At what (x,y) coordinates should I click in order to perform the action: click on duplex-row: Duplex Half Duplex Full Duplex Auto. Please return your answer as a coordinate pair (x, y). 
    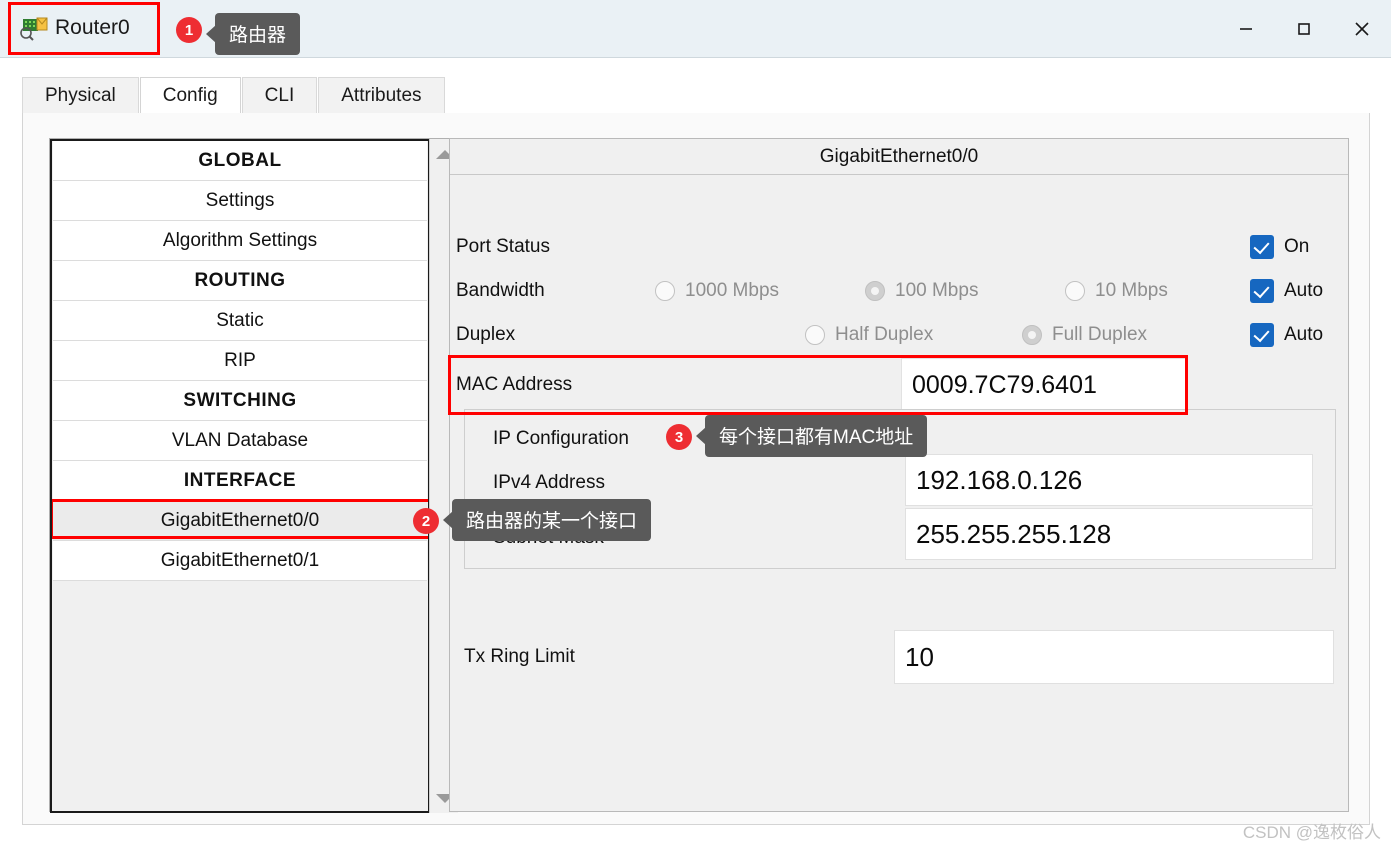
    Looking at the image, I should click on (899, 335).